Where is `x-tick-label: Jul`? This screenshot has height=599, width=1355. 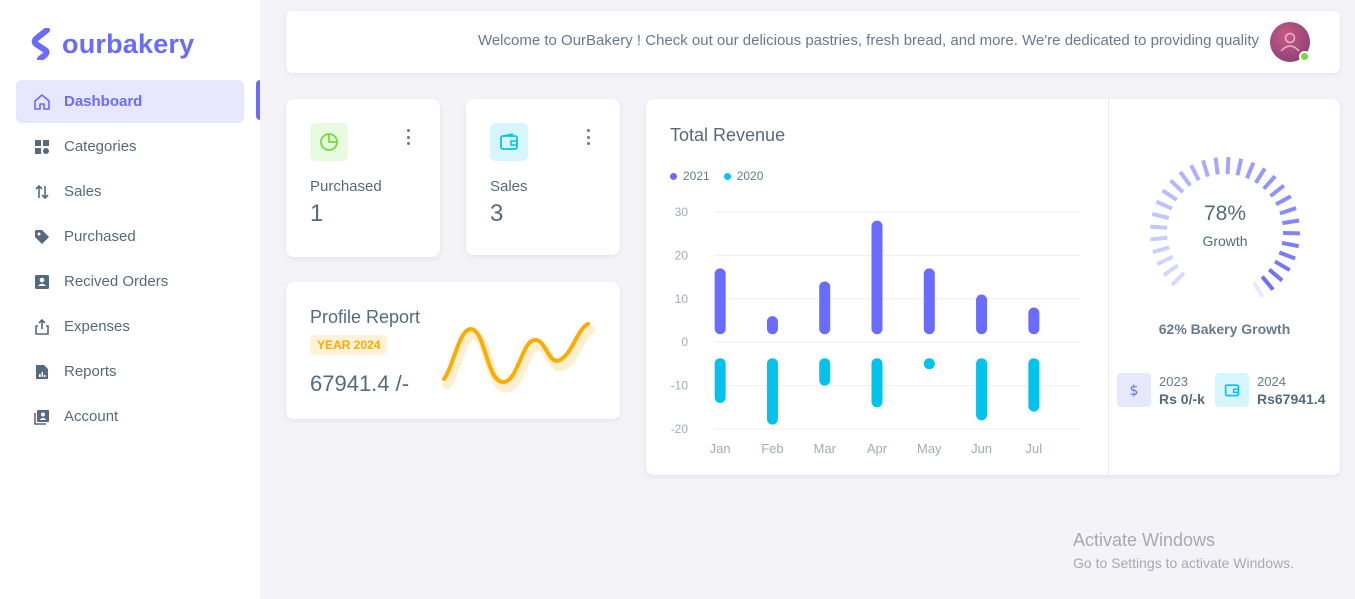 x-tick-label: Jul is located at coordinates (1034, 448).